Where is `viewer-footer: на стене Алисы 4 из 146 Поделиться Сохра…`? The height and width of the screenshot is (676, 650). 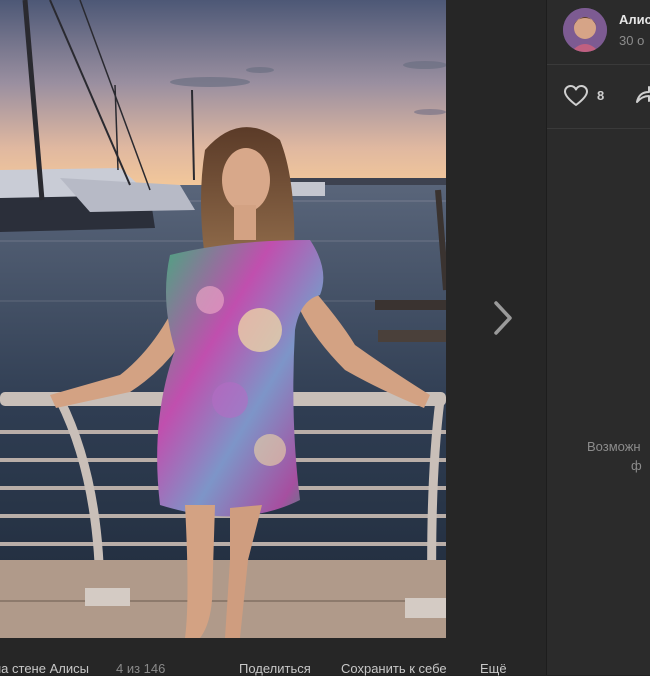
viewer-footer: на стене Алисы 4 из 146 Поделиться Сохра… is located at coordinates (273, 665).